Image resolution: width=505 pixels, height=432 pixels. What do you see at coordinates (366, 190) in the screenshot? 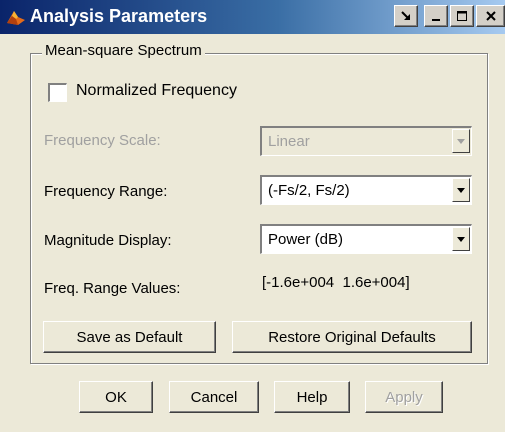
I see `frequency-range-dropdown: (-Fs/2, Fs/2)` at bounding box center [366, 190].